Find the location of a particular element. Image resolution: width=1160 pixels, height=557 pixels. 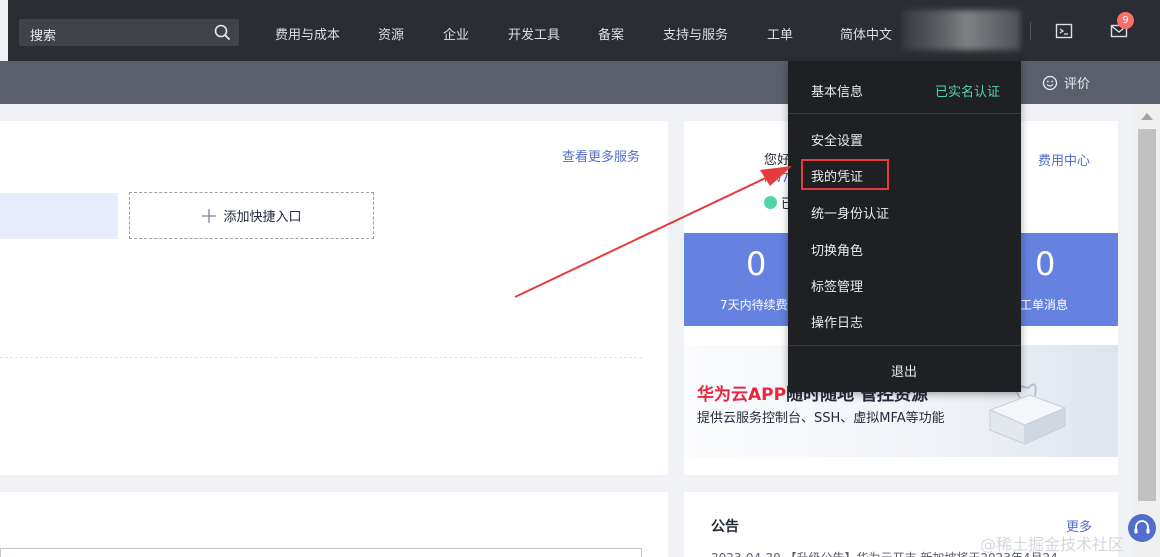

menu-item-security-settings: 安全设置 is located at coordinates (837, 139).